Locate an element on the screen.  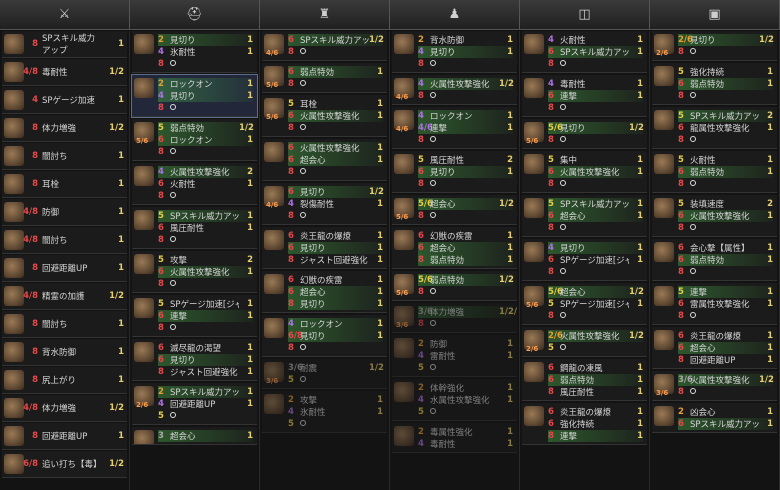
armor-card: 2 凶会心 1 6 SPスキル威力アップ 1 is located at coordinates (714, 418).